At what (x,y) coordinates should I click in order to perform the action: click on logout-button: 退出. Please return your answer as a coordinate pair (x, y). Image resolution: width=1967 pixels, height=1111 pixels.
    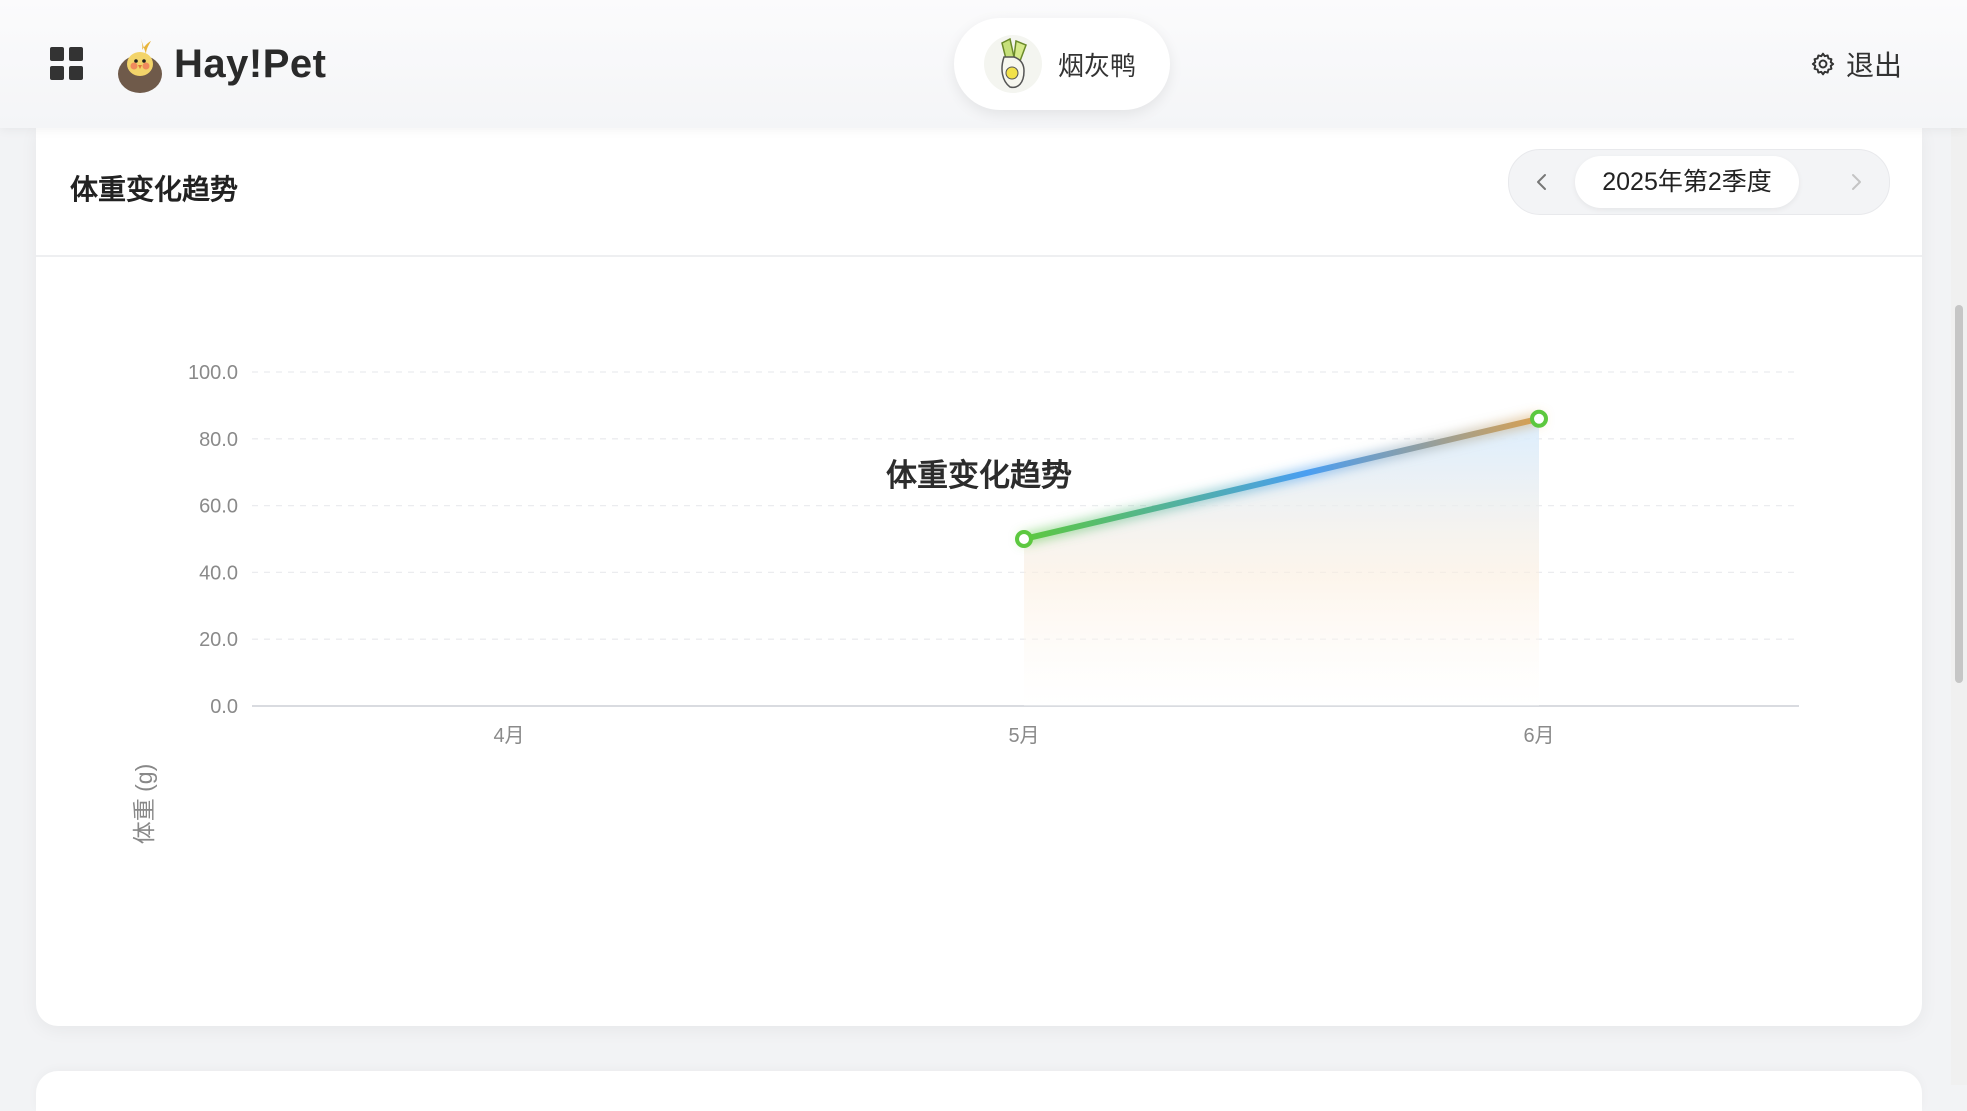
    Looking at the image, I should click on (1856, 64).